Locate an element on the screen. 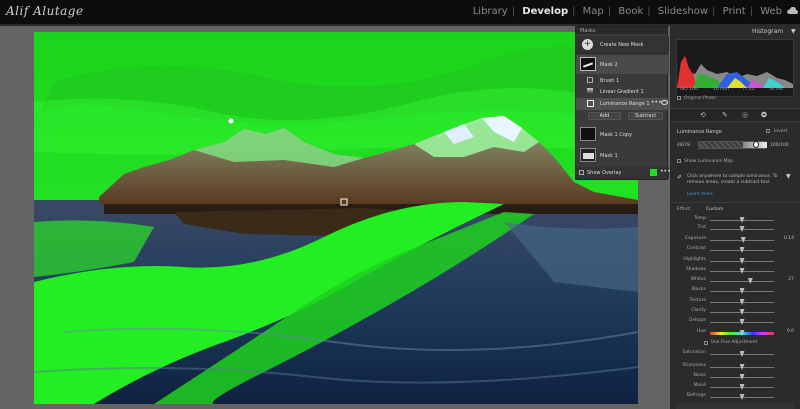 This screenshot has height=409, width=800. luminance-handle is located at coordinates (756, 144).